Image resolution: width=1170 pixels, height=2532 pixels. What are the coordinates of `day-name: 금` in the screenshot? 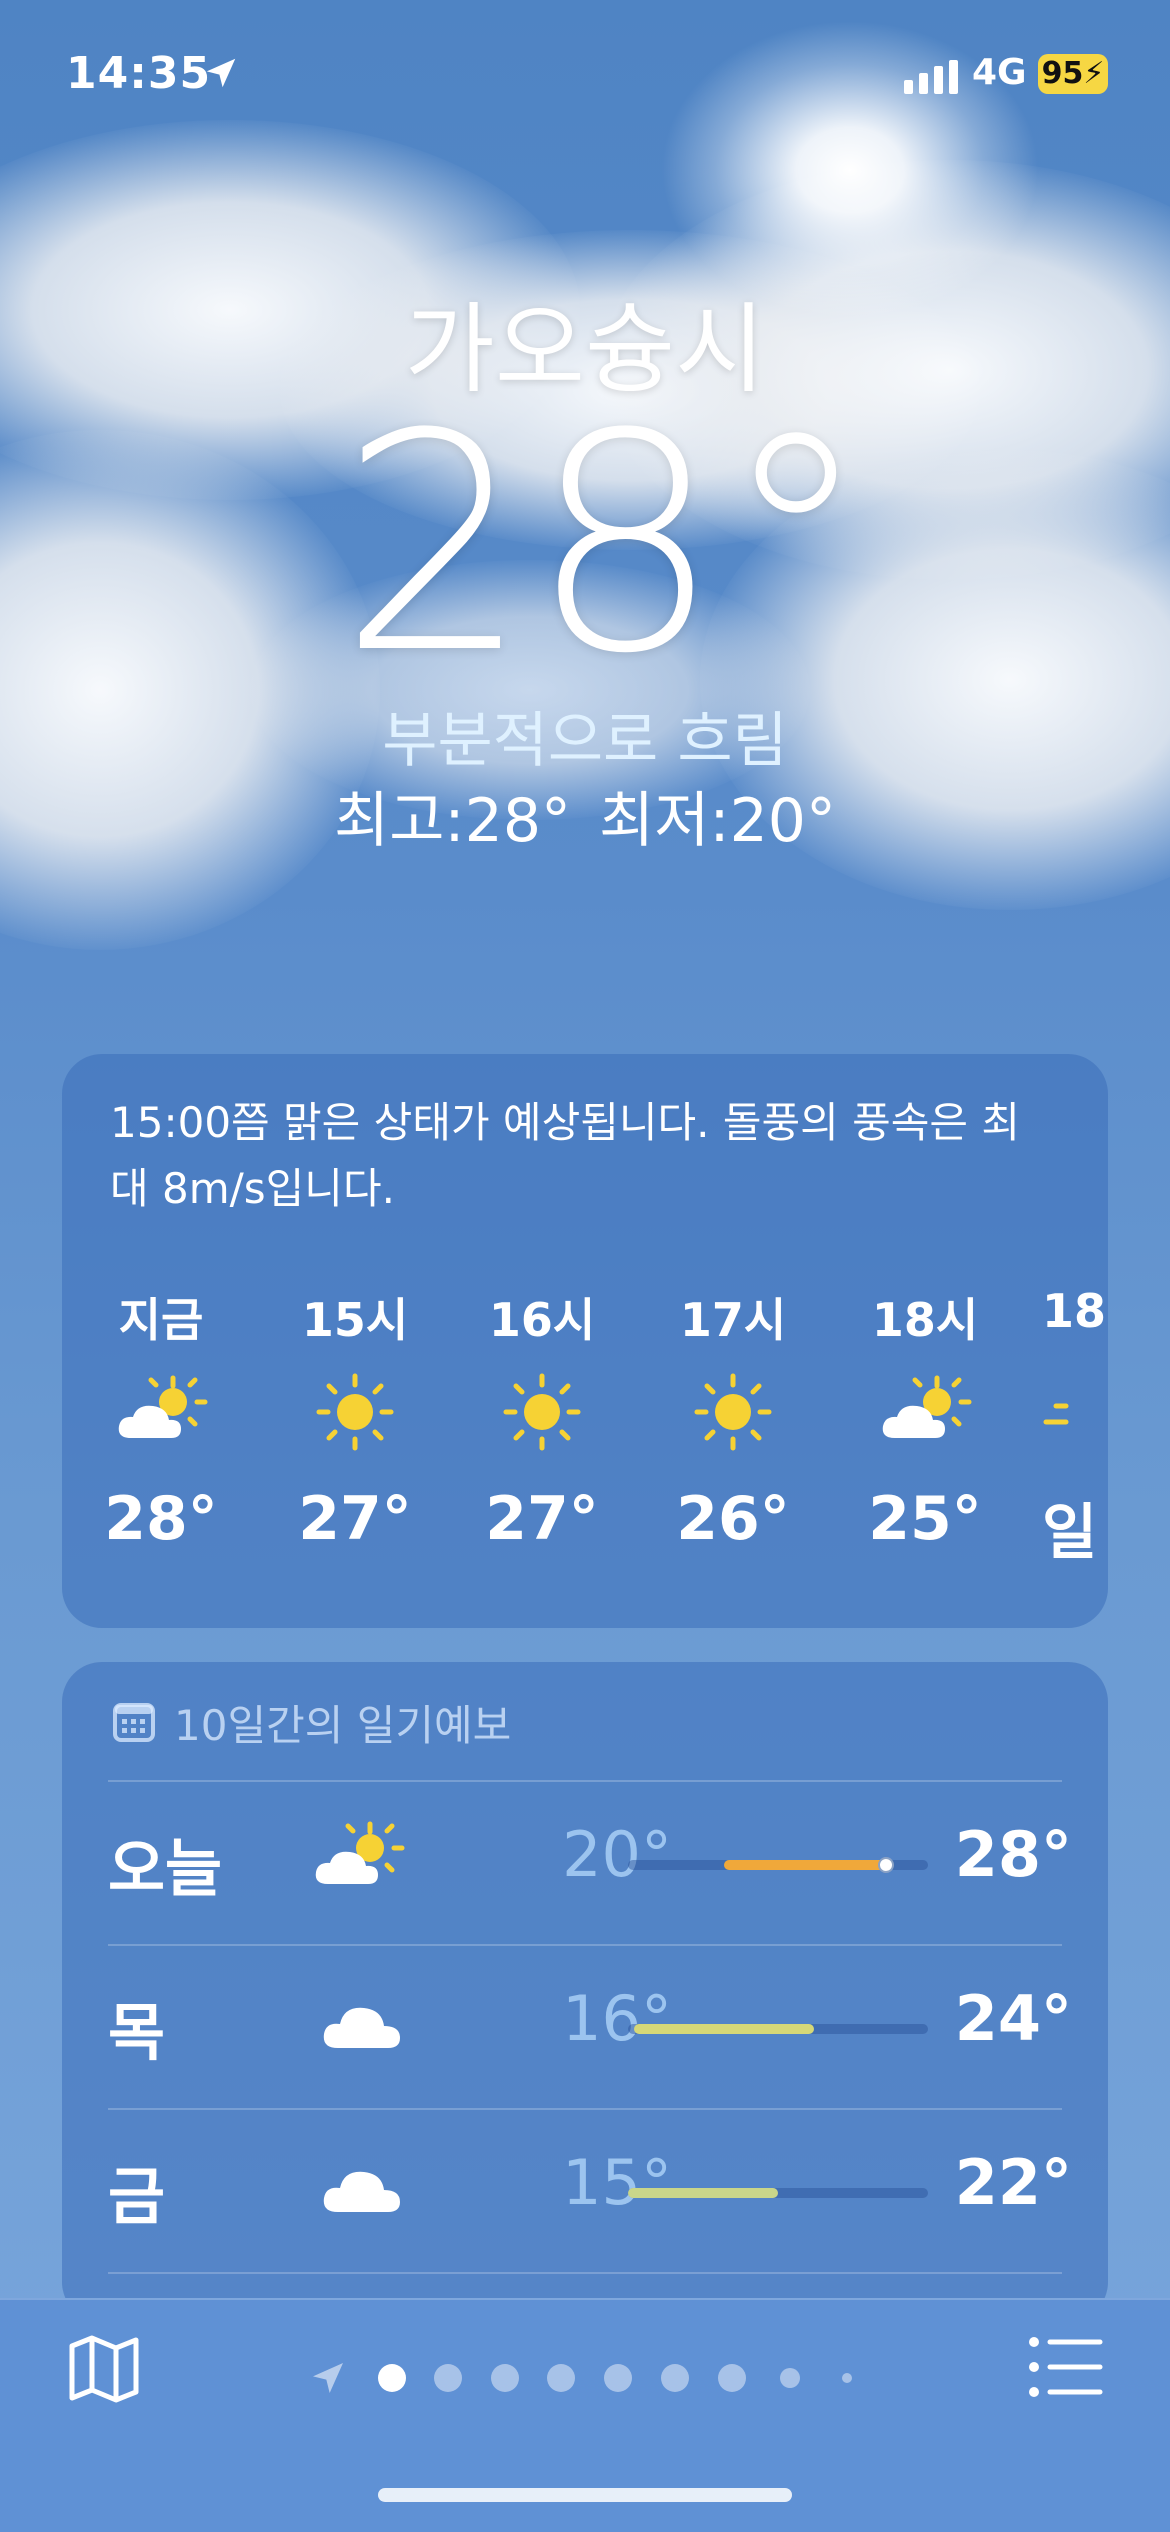 It's located at (137, 2196).